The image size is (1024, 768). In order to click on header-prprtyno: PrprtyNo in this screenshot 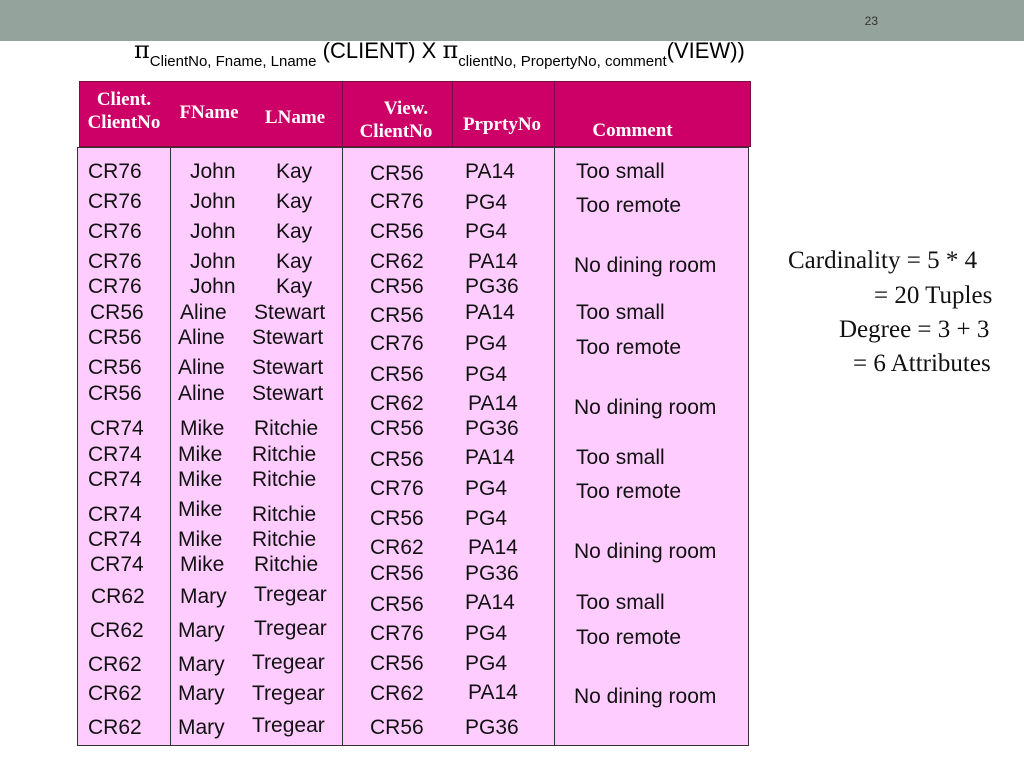, I will do `click(502, 124)`.